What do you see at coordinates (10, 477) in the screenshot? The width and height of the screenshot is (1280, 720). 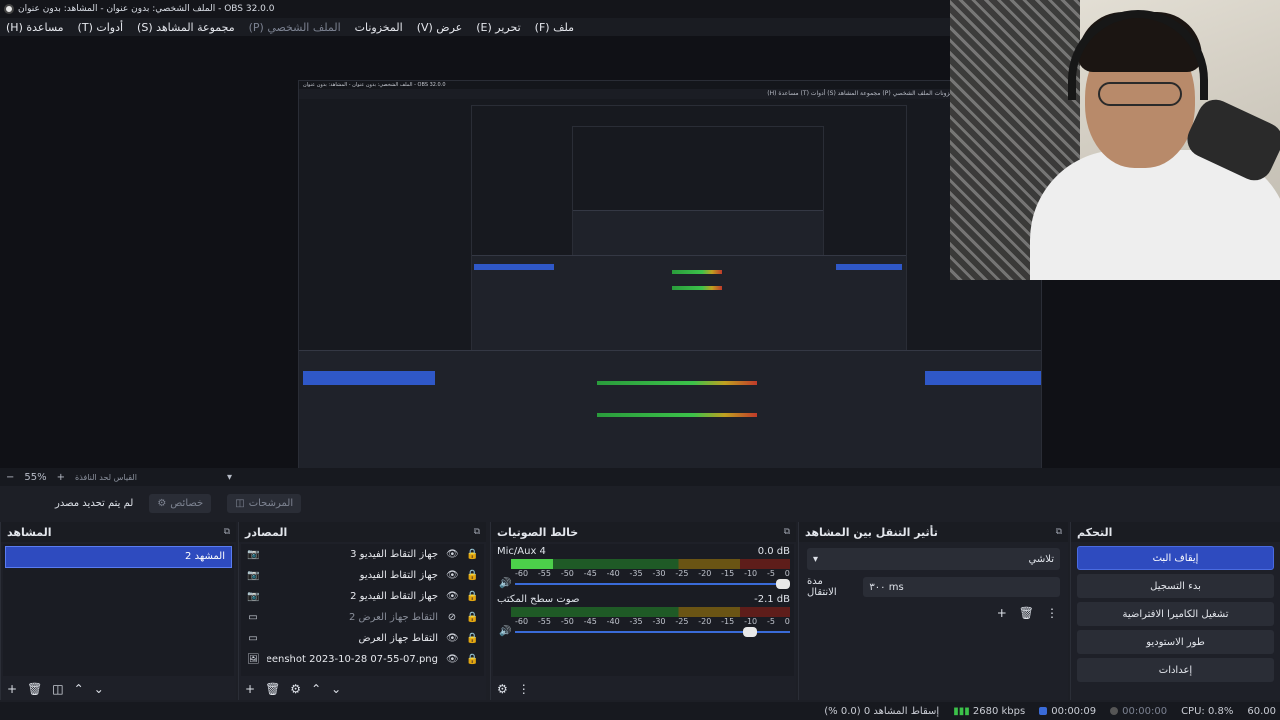 I see `zoom-out-button: −` at bounding box center [10, 477].